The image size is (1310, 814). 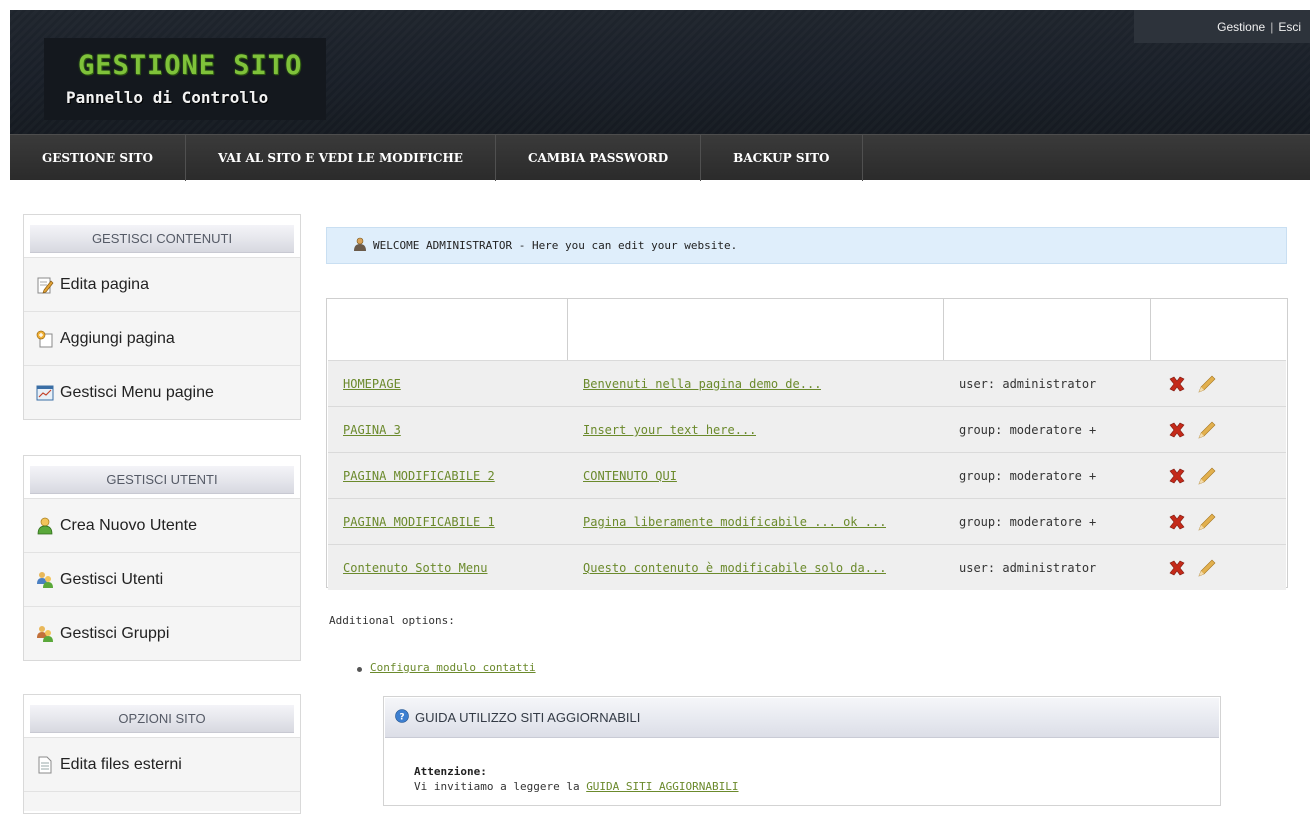 What do you see at coordinates (450, 771) in the screenshot?
I see `guide-attention-label: Attenzione:` at bounding box center [450, 771].